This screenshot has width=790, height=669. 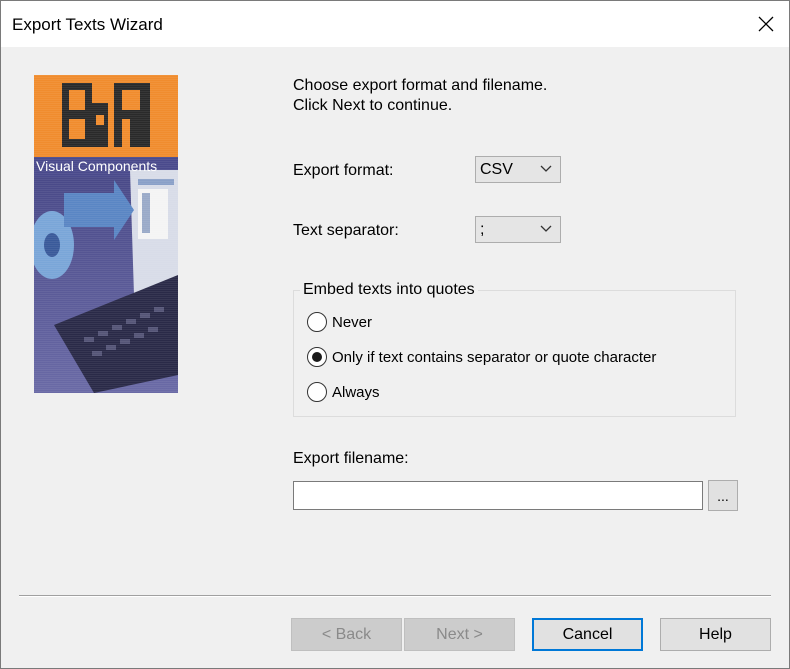 I want to click on next-button: Next >, so click(x=459, y=634).